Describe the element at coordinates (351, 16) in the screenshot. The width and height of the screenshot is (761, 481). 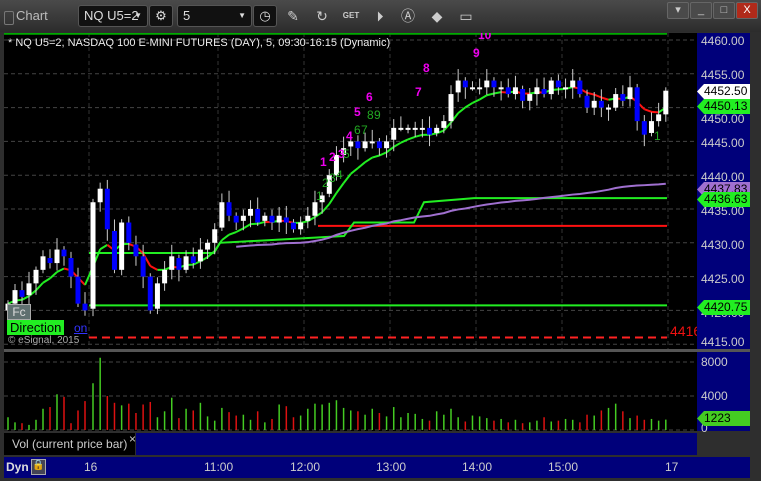
I see `get-icon: GET` at that location.